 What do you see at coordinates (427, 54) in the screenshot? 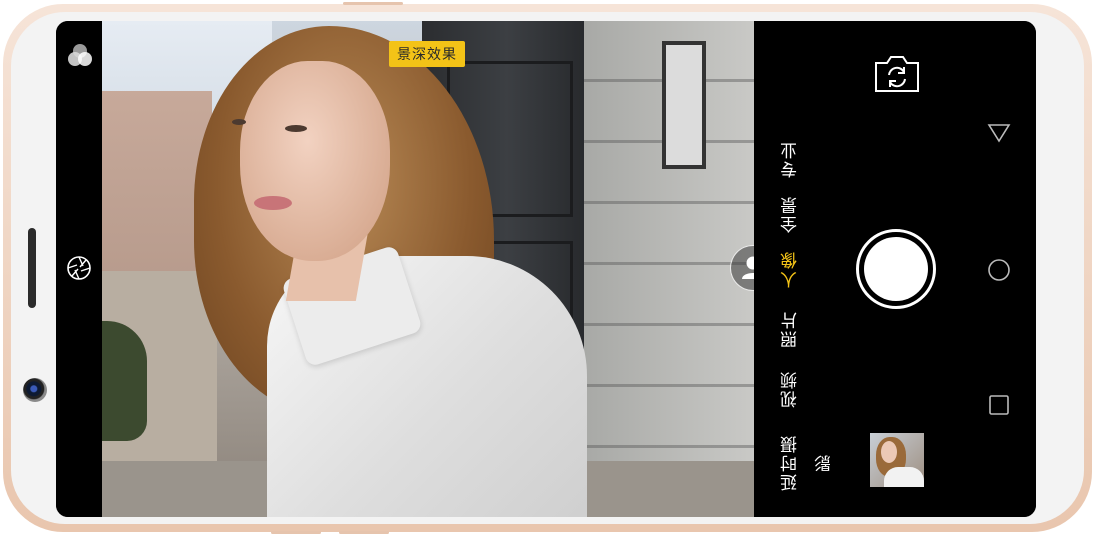
I see `depth-effect-badge: 景深效果` at bounding box center [427, 54].